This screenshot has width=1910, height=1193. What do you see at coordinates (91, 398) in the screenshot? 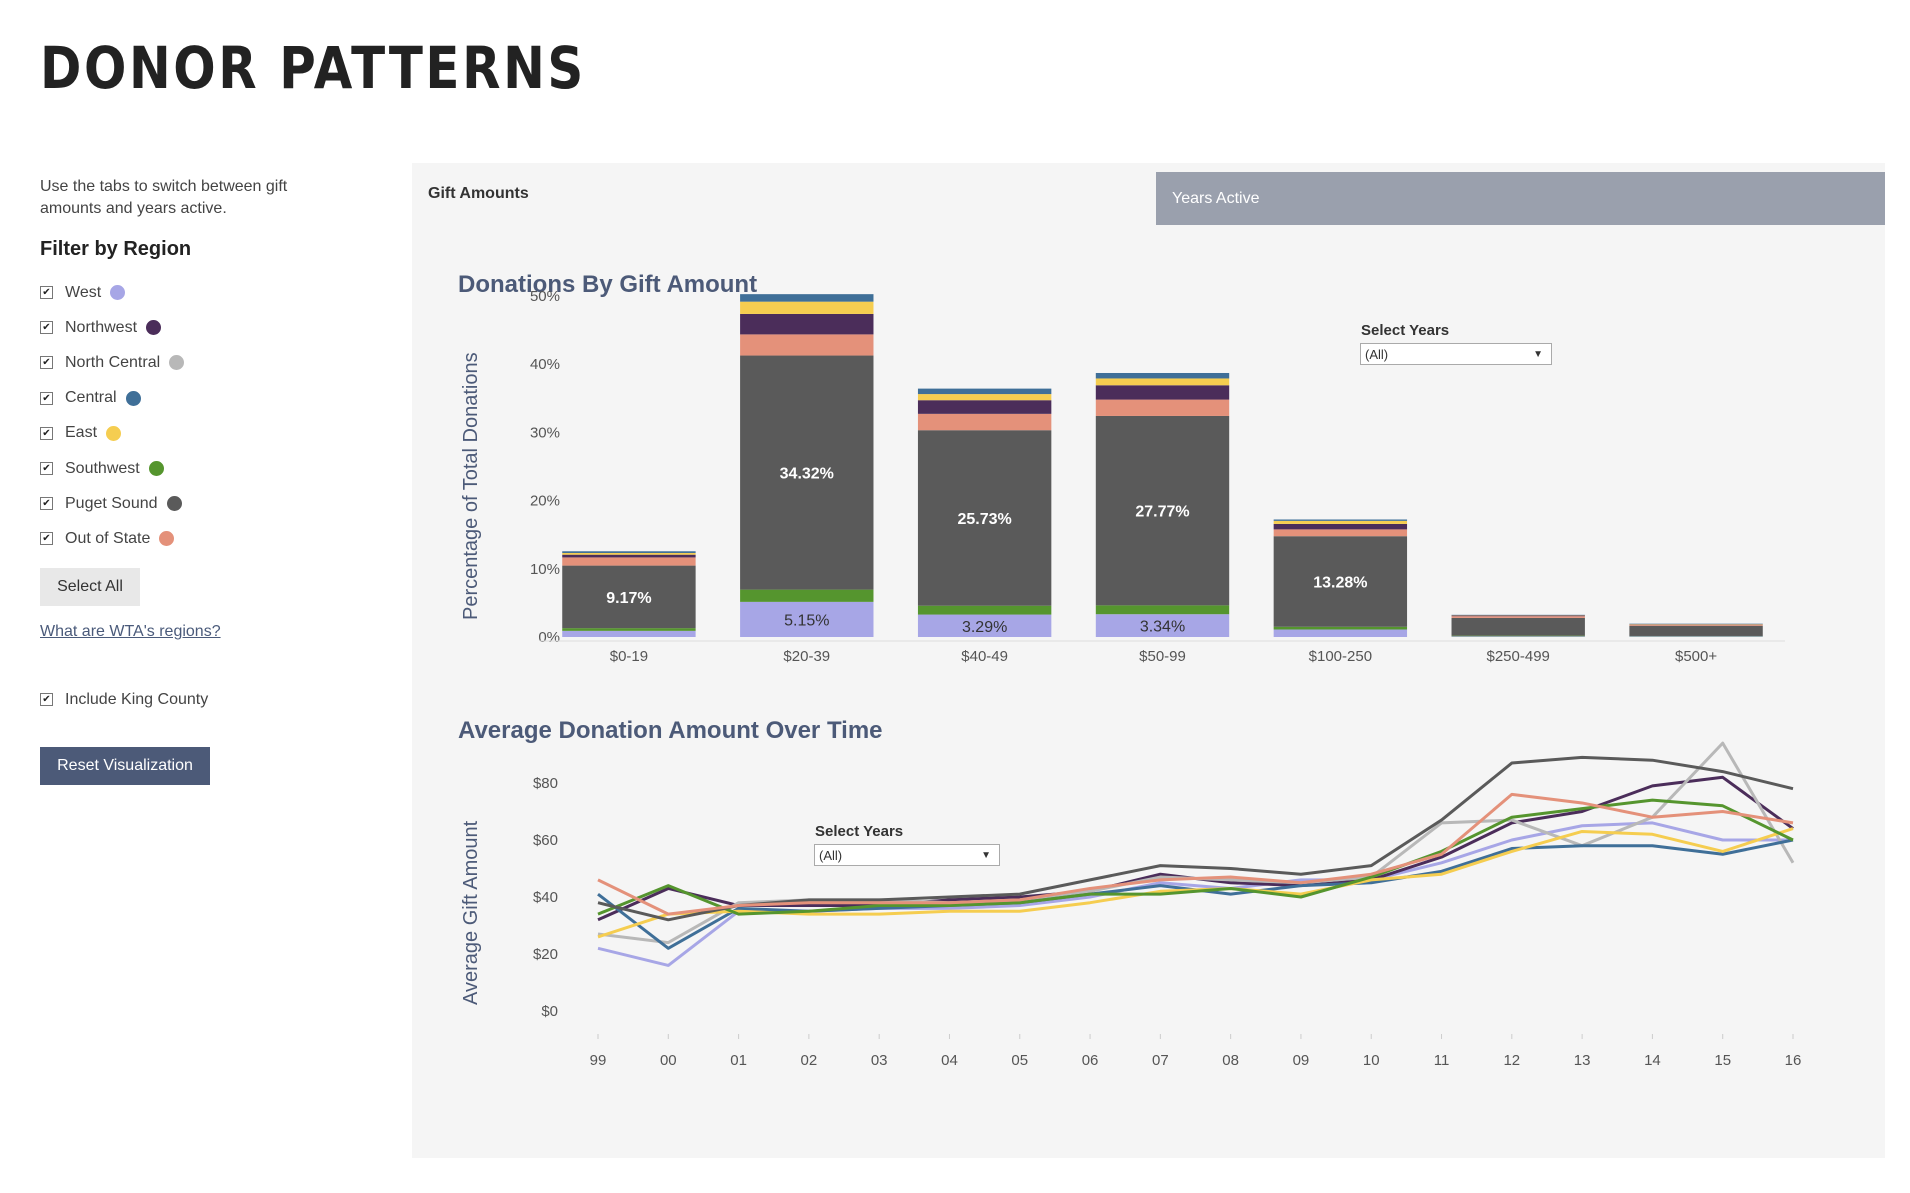
I see `region-label: Central` at bounding box center [91, 398].